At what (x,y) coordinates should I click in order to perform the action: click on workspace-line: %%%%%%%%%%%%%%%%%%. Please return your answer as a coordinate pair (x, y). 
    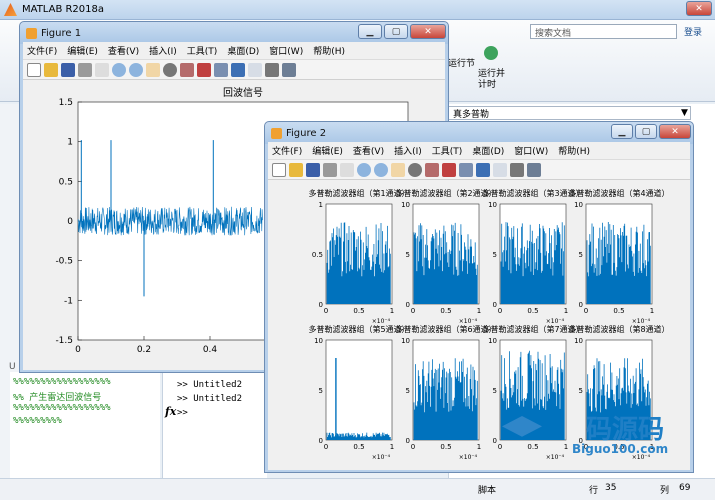
    Looking at the image, I should click on (62, 382).